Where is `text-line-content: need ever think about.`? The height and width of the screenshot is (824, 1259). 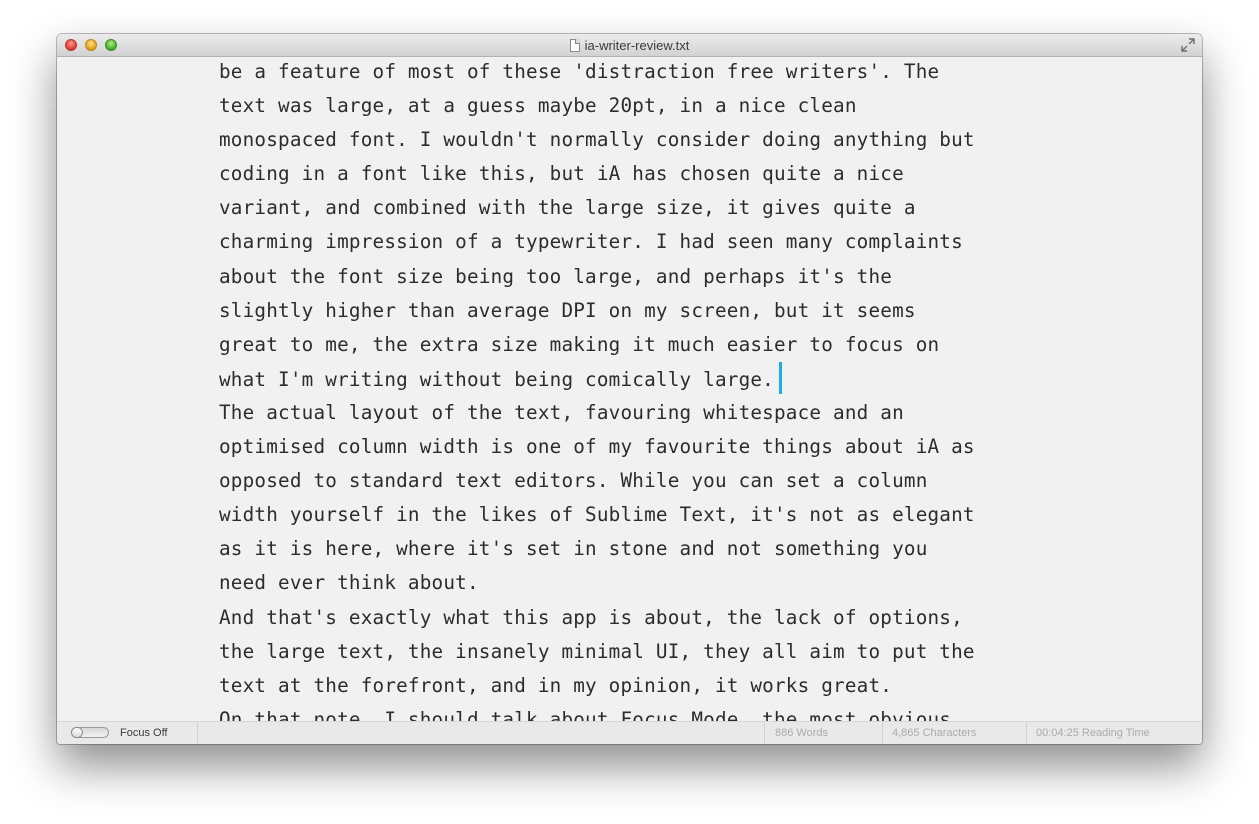
text-line-content: need ever think about. is located at coordinates (349, 583).